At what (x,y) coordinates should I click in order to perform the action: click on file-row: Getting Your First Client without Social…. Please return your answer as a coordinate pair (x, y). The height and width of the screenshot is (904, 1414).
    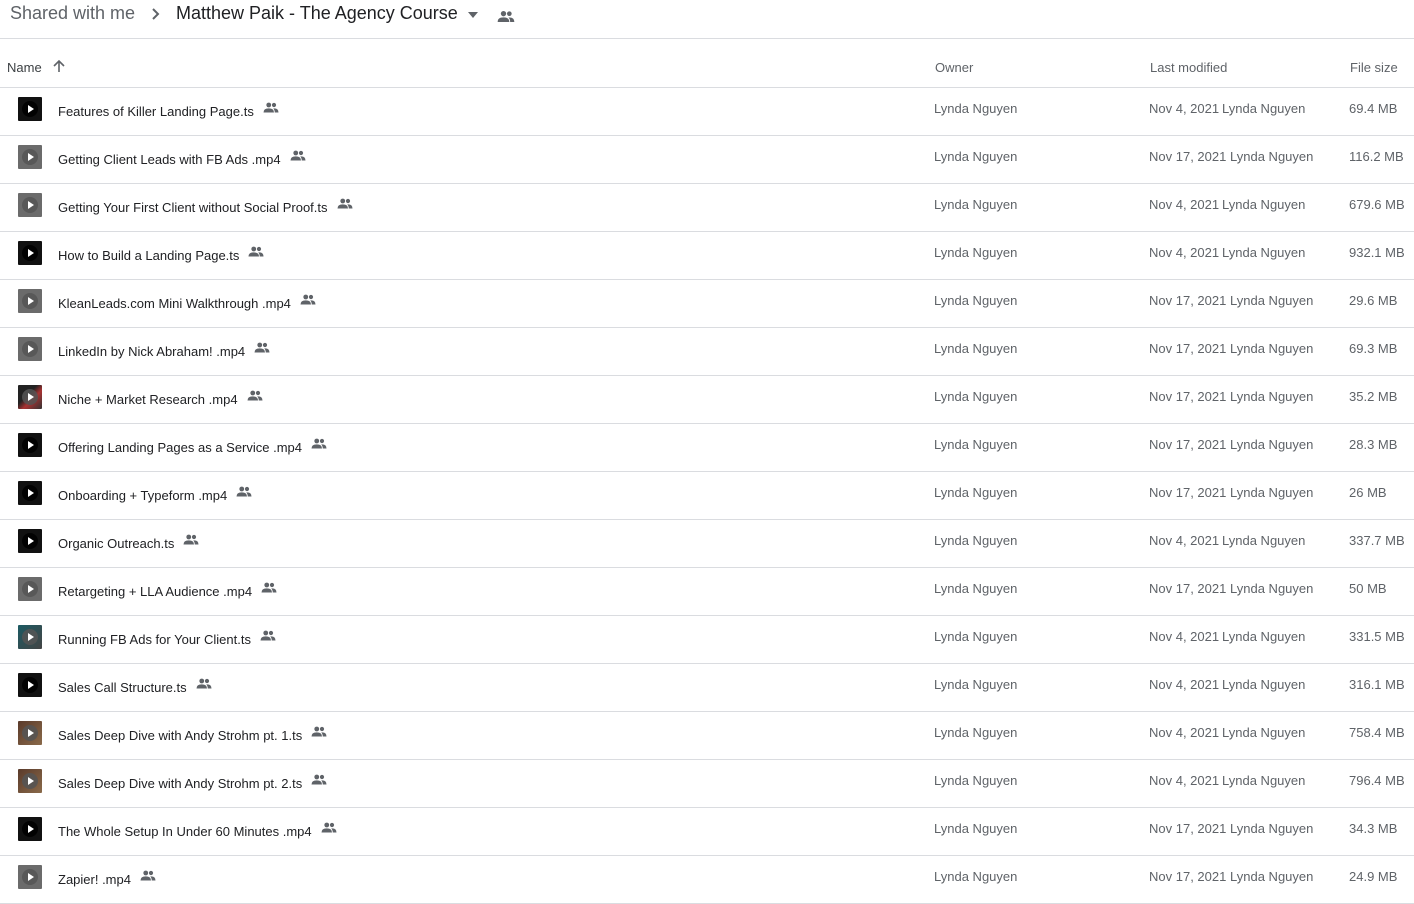
    Looking at the image, I should click on (707, 208).